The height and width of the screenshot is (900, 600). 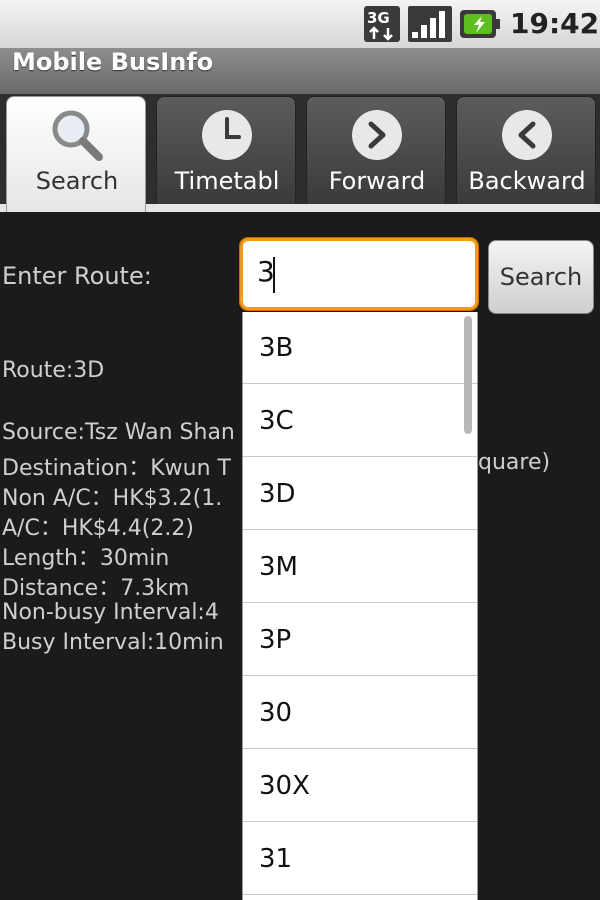 What do you see at coordinates (360, 494) in the screenshot?
I see `suggestion-item: 3D` at bounding box center [360, 494].